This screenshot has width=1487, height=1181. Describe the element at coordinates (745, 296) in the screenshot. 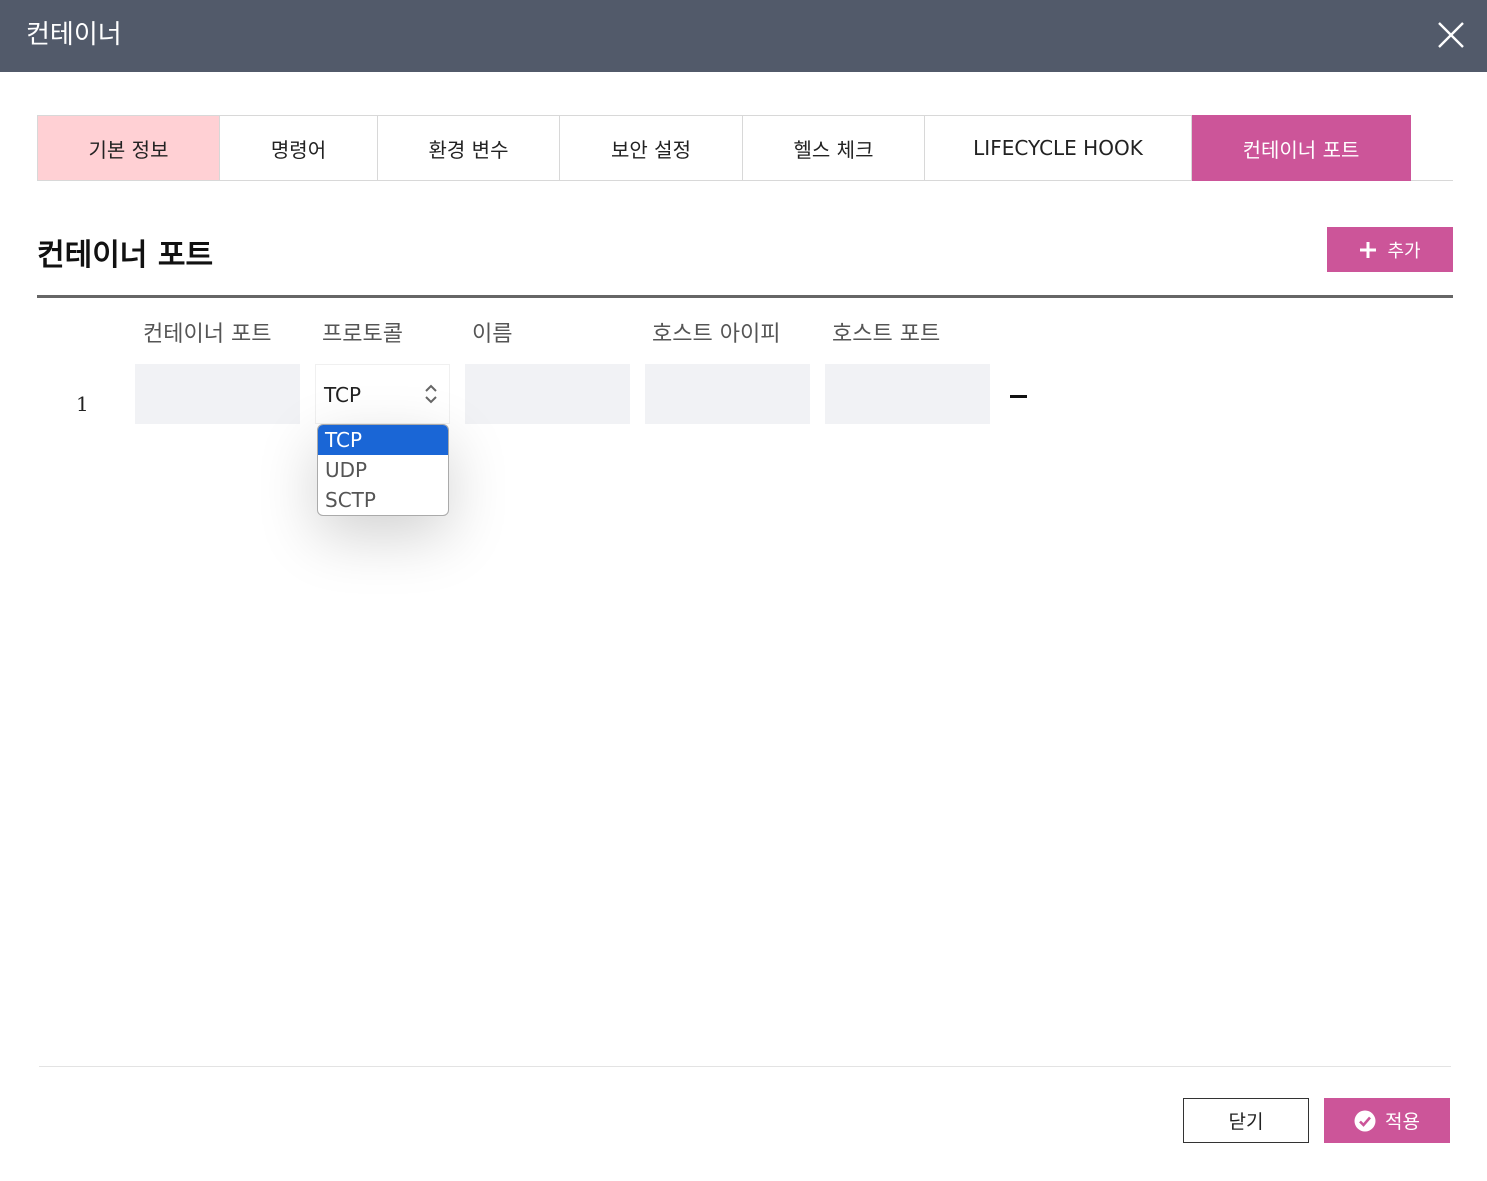

I see `section-divider` at that location.